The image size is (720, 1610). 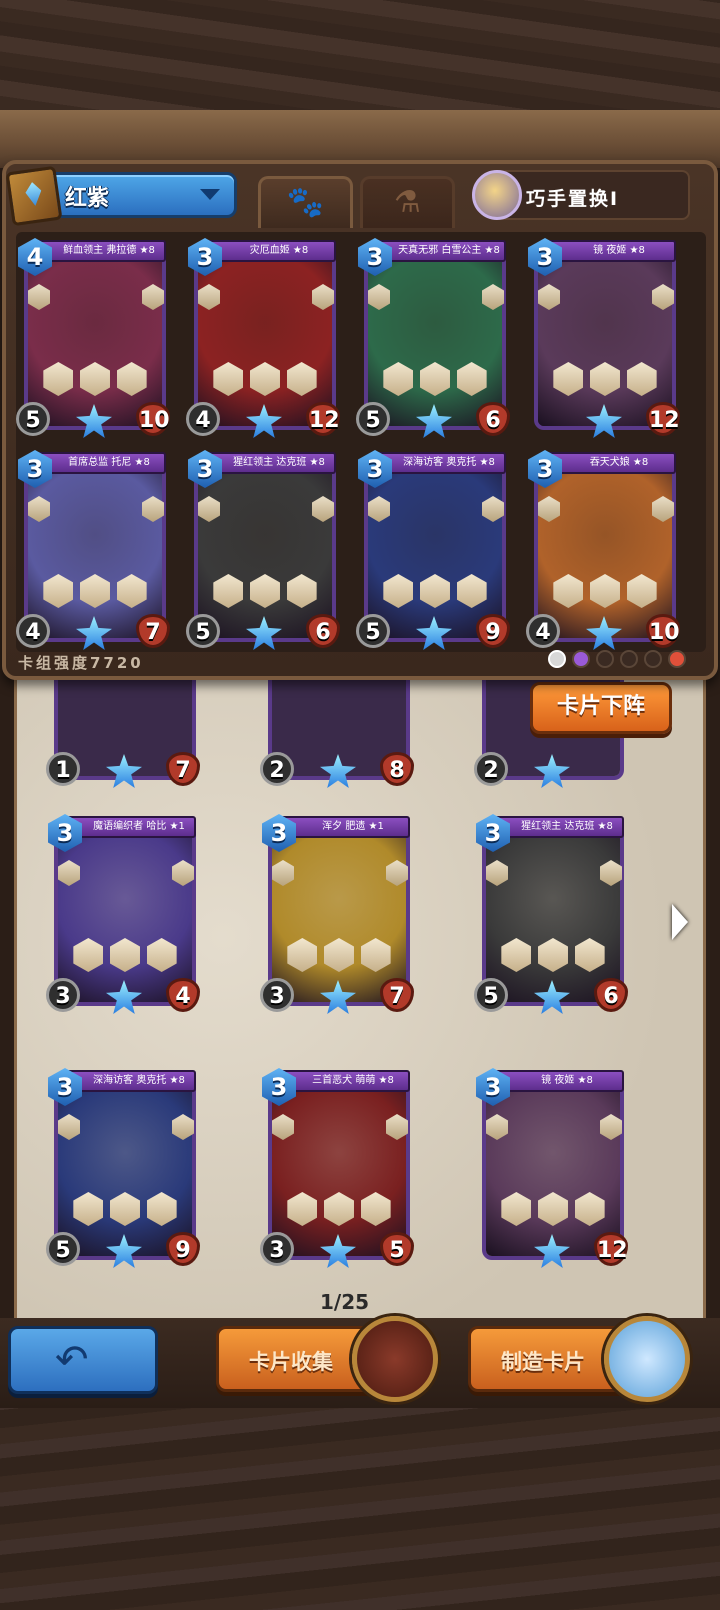 What do you see at coordinates (277, 769) in the screenshot?
I see `card-attack: 2` at bounding box center [277, 769].